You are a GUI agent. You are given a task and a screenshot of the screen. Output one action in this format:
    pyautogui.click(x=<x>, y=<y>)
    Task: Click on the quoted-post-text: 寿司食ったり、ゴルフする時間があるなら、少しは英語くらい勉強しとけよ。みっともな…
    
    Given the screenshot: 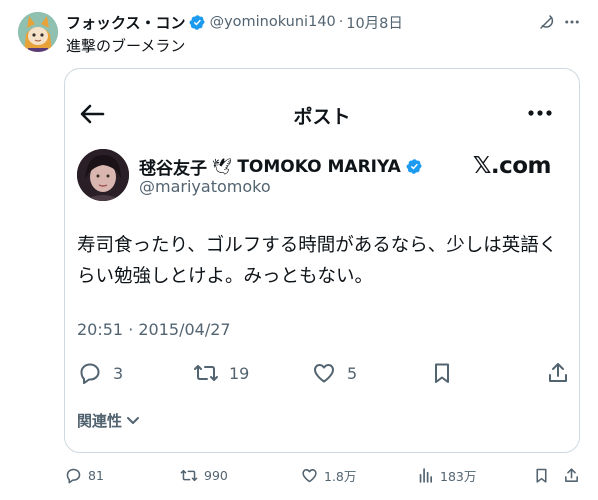 What is the action you would take?
    pyautogui.click(x=317, y=261)
    